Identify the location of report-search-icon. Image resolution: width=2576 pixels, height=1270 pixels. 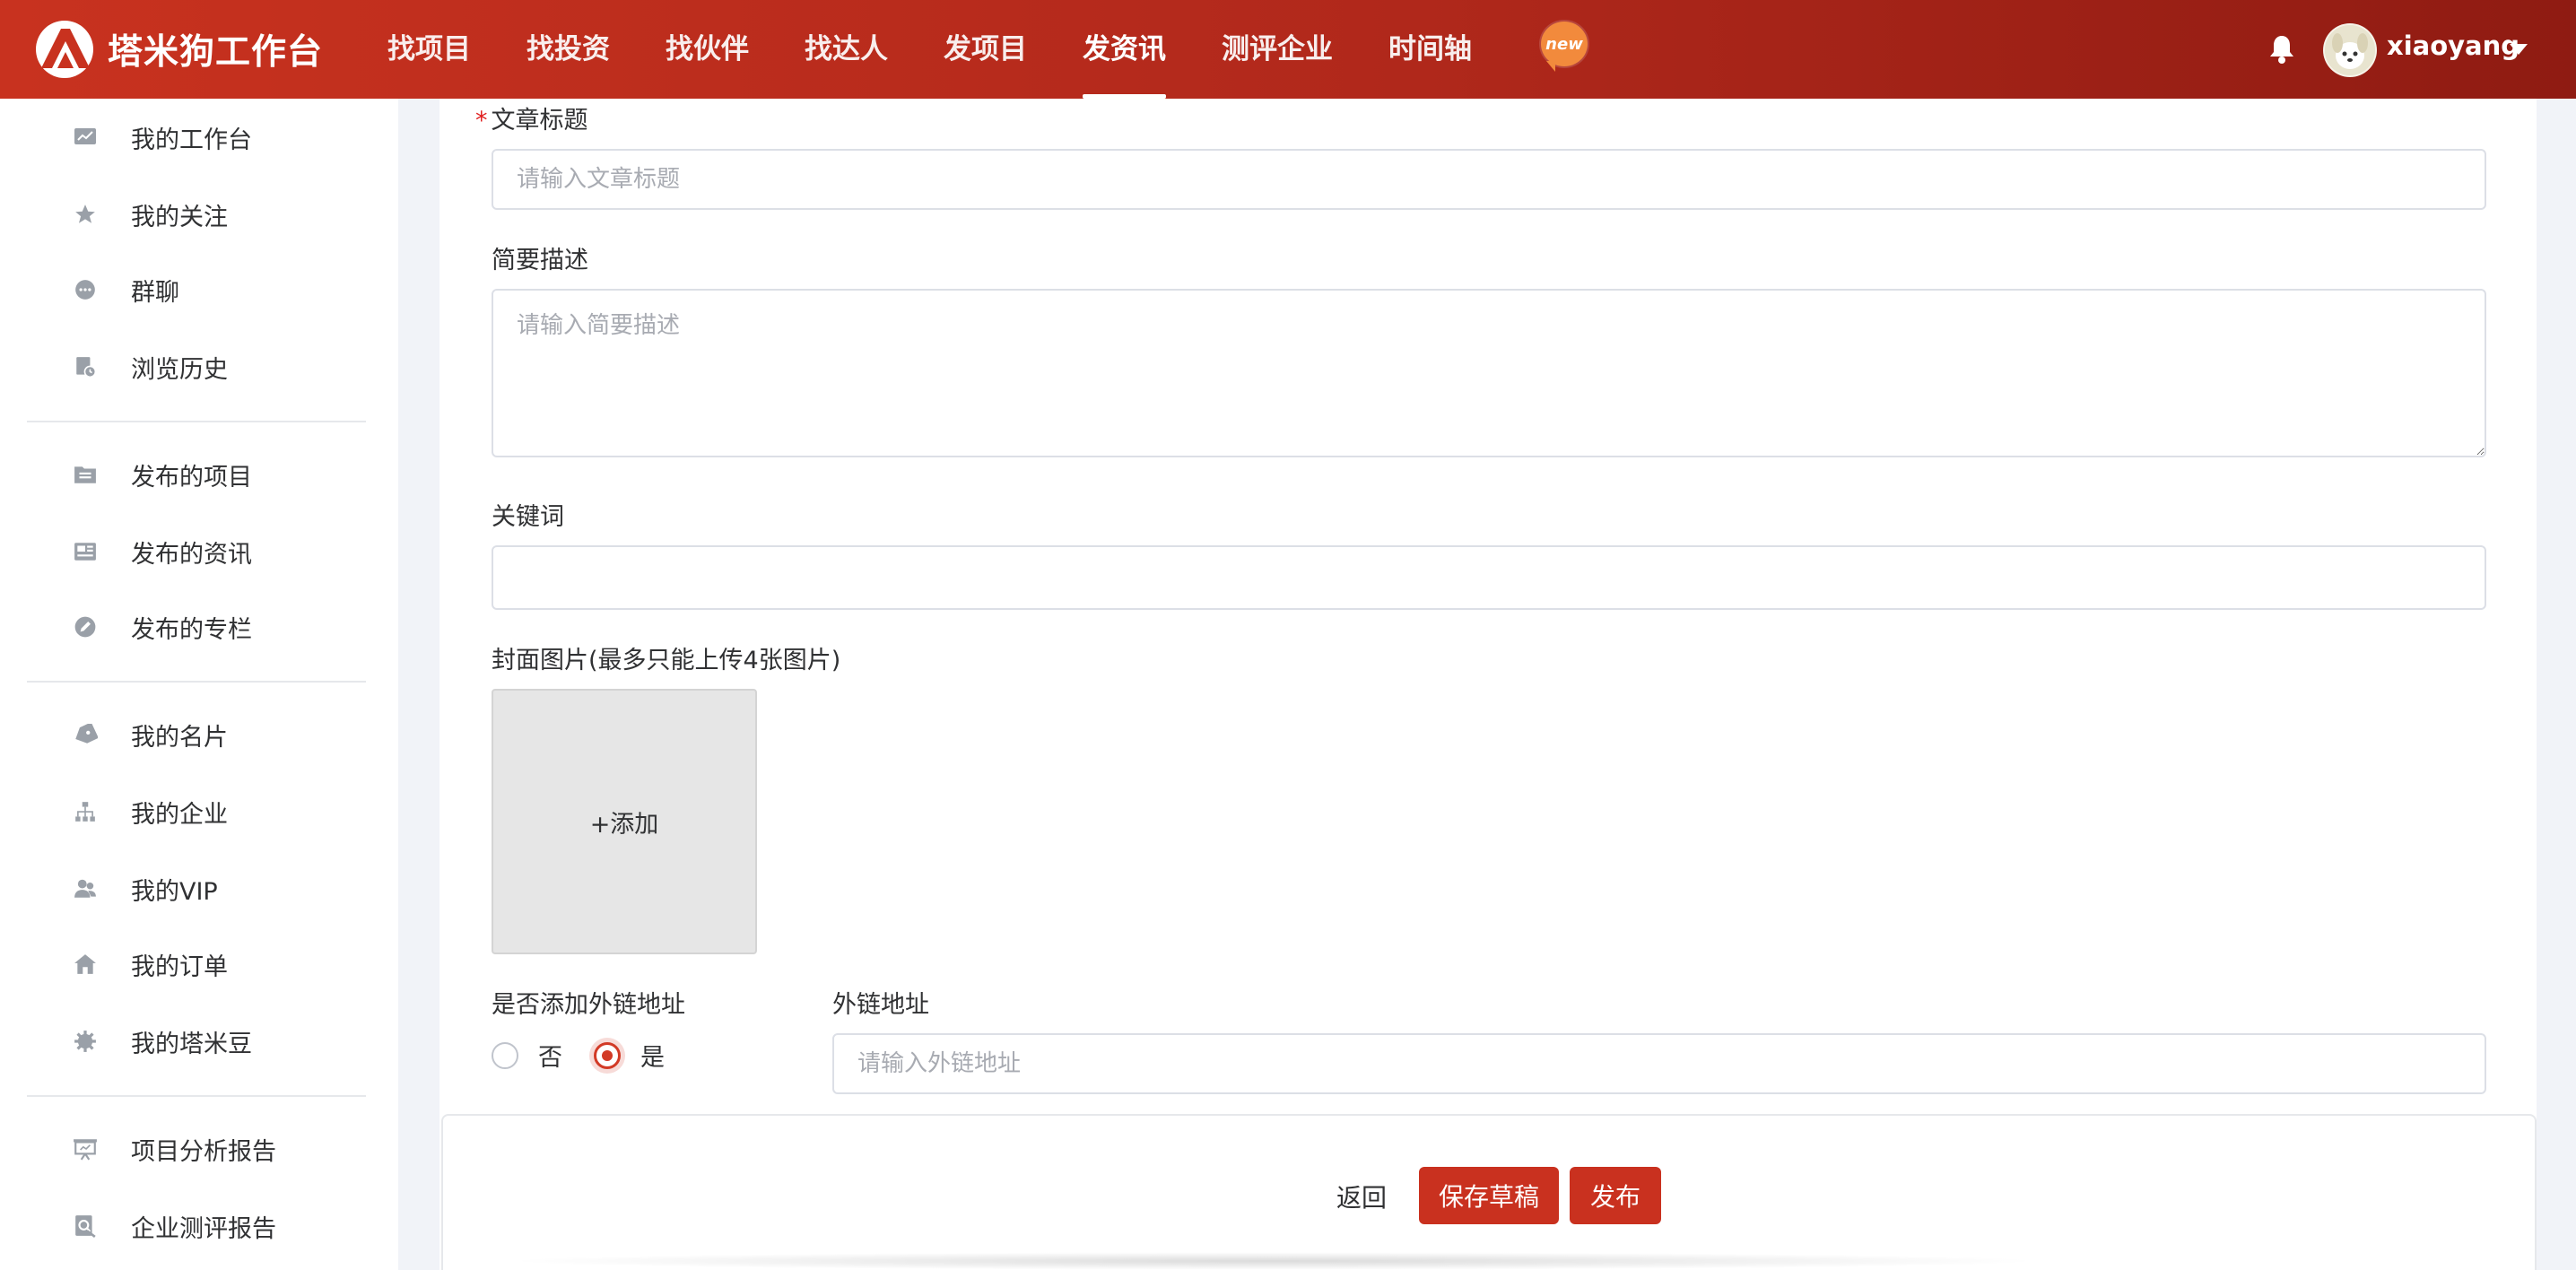
(85, 1226).